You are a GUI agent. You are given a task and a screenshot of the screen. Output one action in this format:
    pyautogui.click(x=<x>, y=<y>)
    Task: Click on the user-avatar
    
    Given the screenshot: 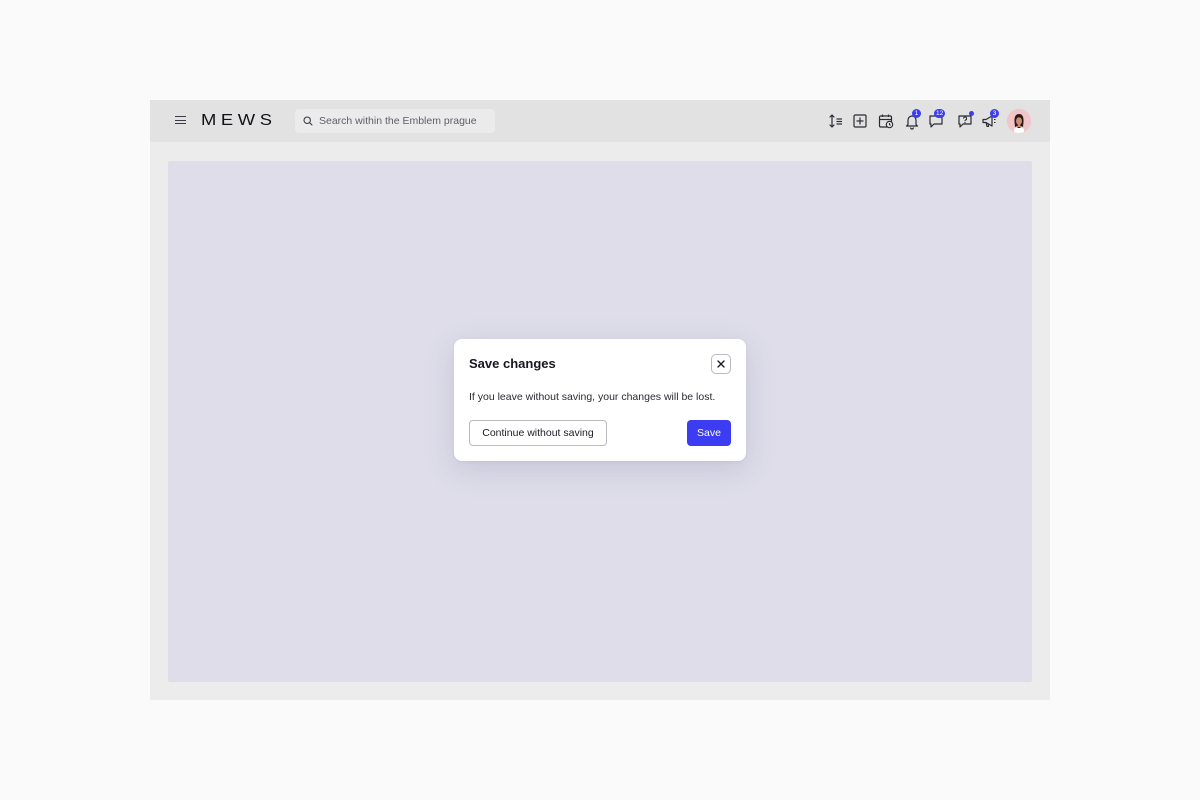 What is the action you would take?
    pyautogui.click(x=1019, y=121)
    